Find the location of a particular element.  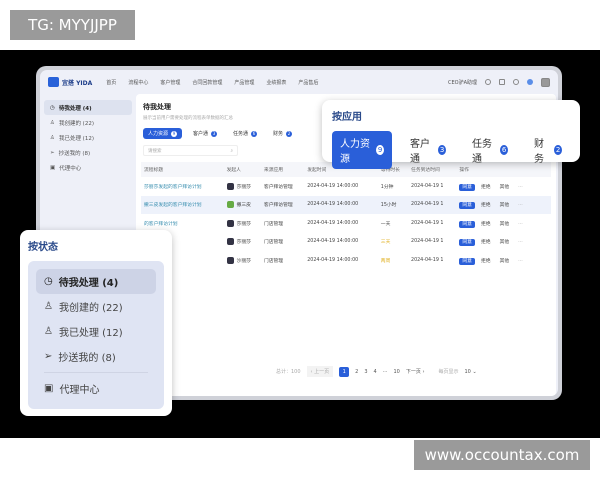

next-page-button: 下一页 › is located at coordinates (415, 371).